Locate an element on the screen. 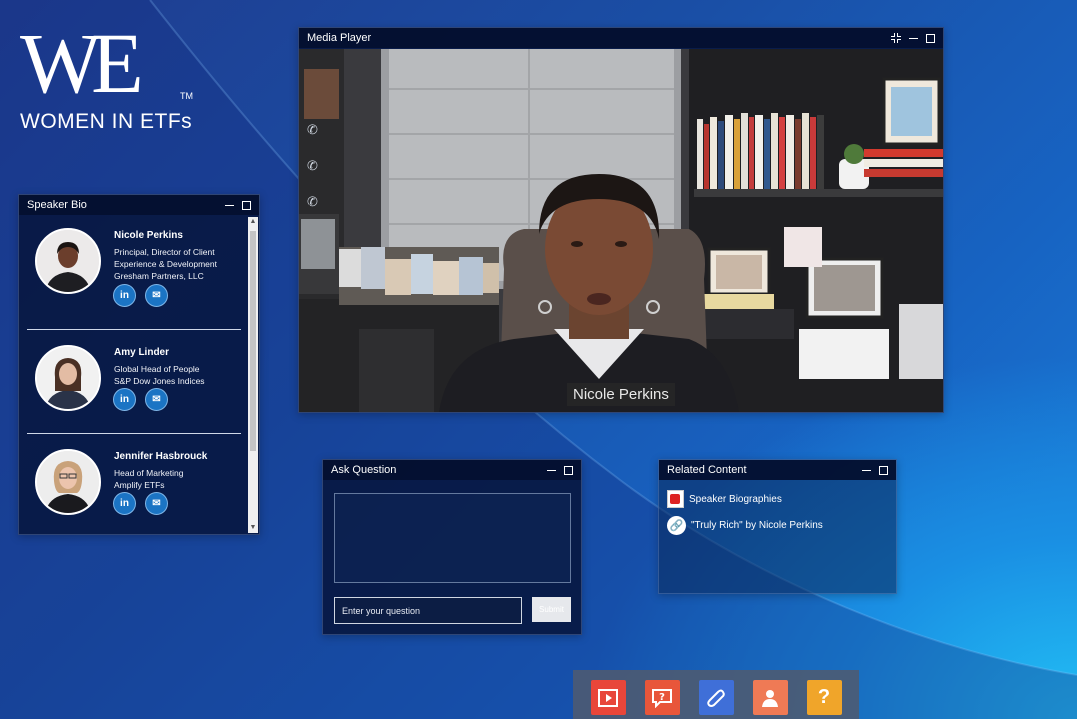 This screenshot has height=719, width=1077. paperclip-icon is located at coordinates (716, 698).